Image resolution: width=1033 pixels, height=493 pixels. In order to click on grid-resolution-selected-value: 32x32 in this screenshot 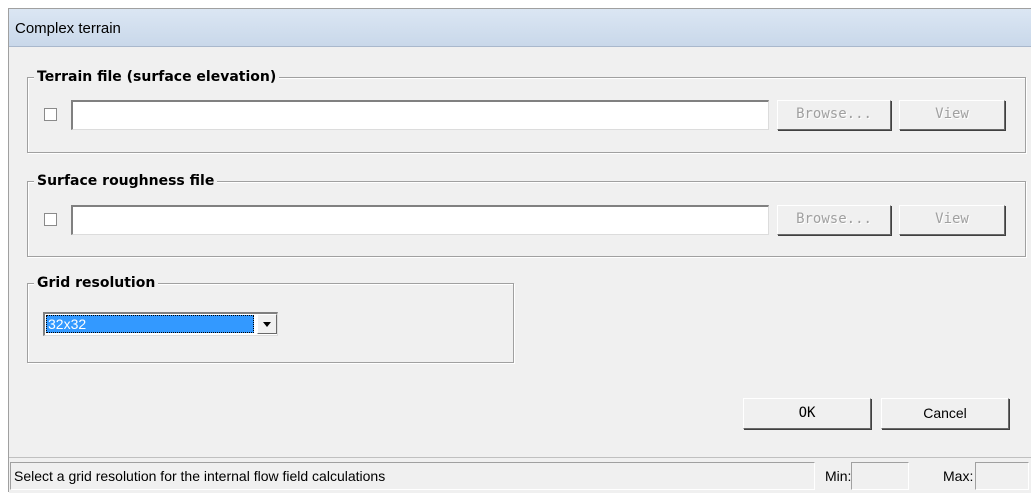, I will do `click(150, 324)`.